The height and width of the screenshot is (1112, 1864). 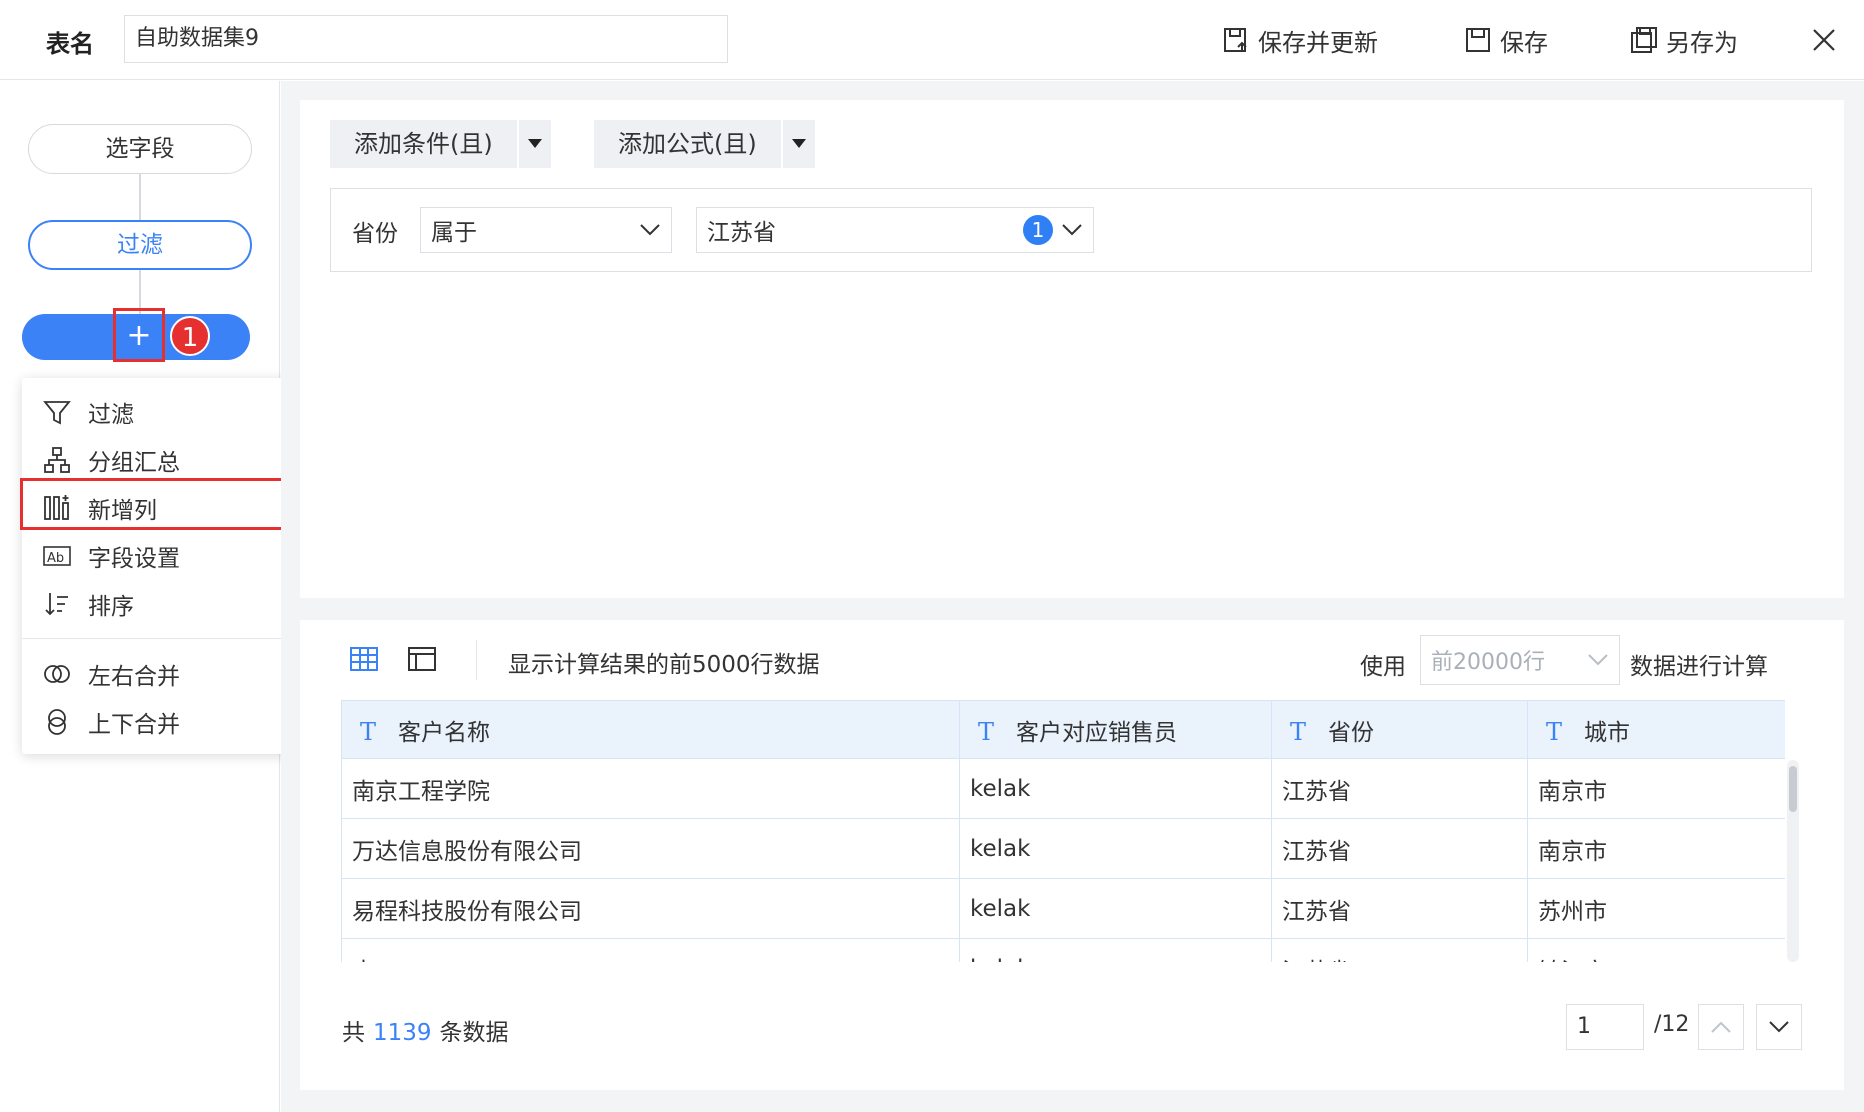 What do you see at coordinates (423, 144) in the screenshot?
I see `add-condition-label: 添加条件(且)` at bounding box center [423, 144].